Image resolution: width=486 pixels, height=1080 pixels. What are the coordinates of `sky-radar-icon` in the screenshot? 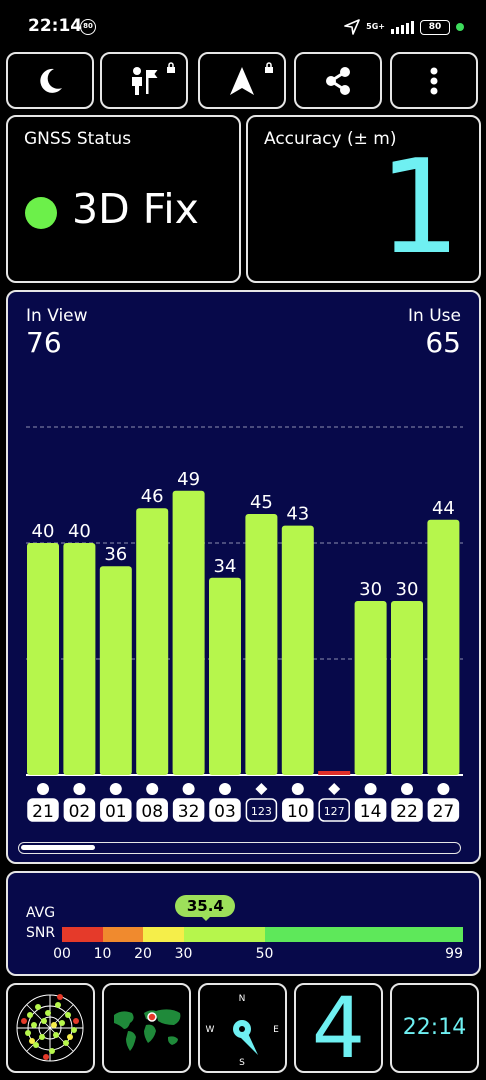 It's located at (50, 1028).